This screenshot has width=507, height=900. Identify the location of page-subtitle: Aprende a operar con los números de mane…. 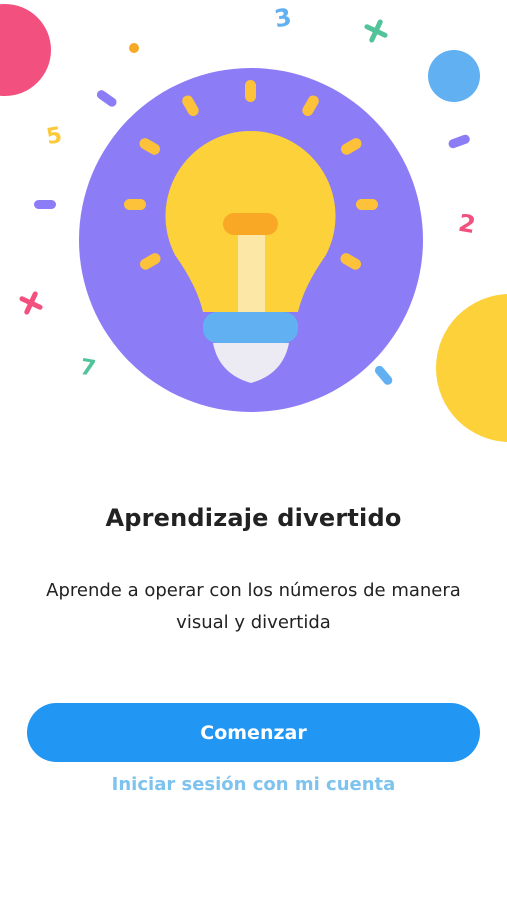
(253, 606).